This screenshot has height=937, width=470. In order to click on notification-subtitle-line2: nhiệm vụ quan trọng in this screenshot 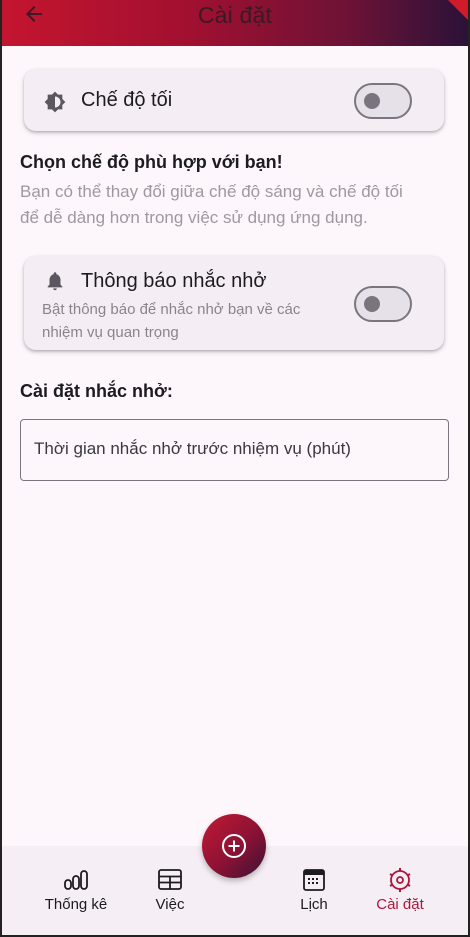, I will do `click(110, 332)`.